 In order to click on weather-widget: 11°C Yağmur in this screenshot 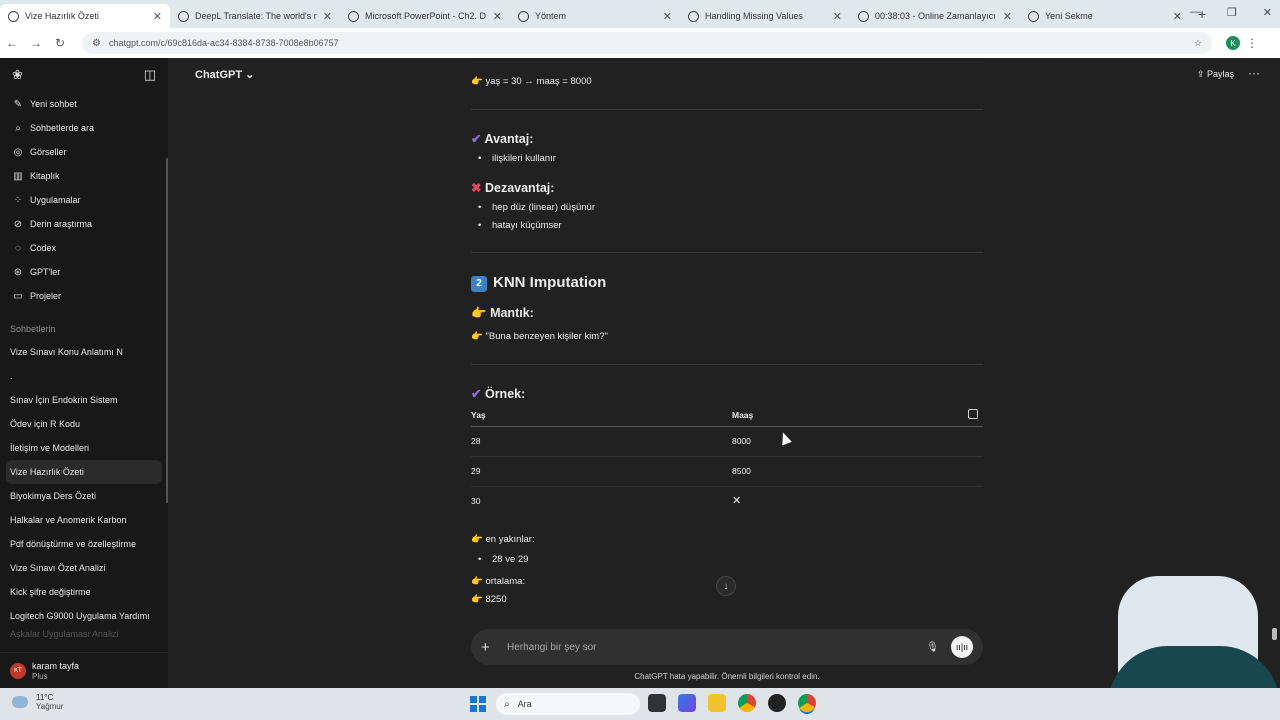, I will do `click(37, 702)`.